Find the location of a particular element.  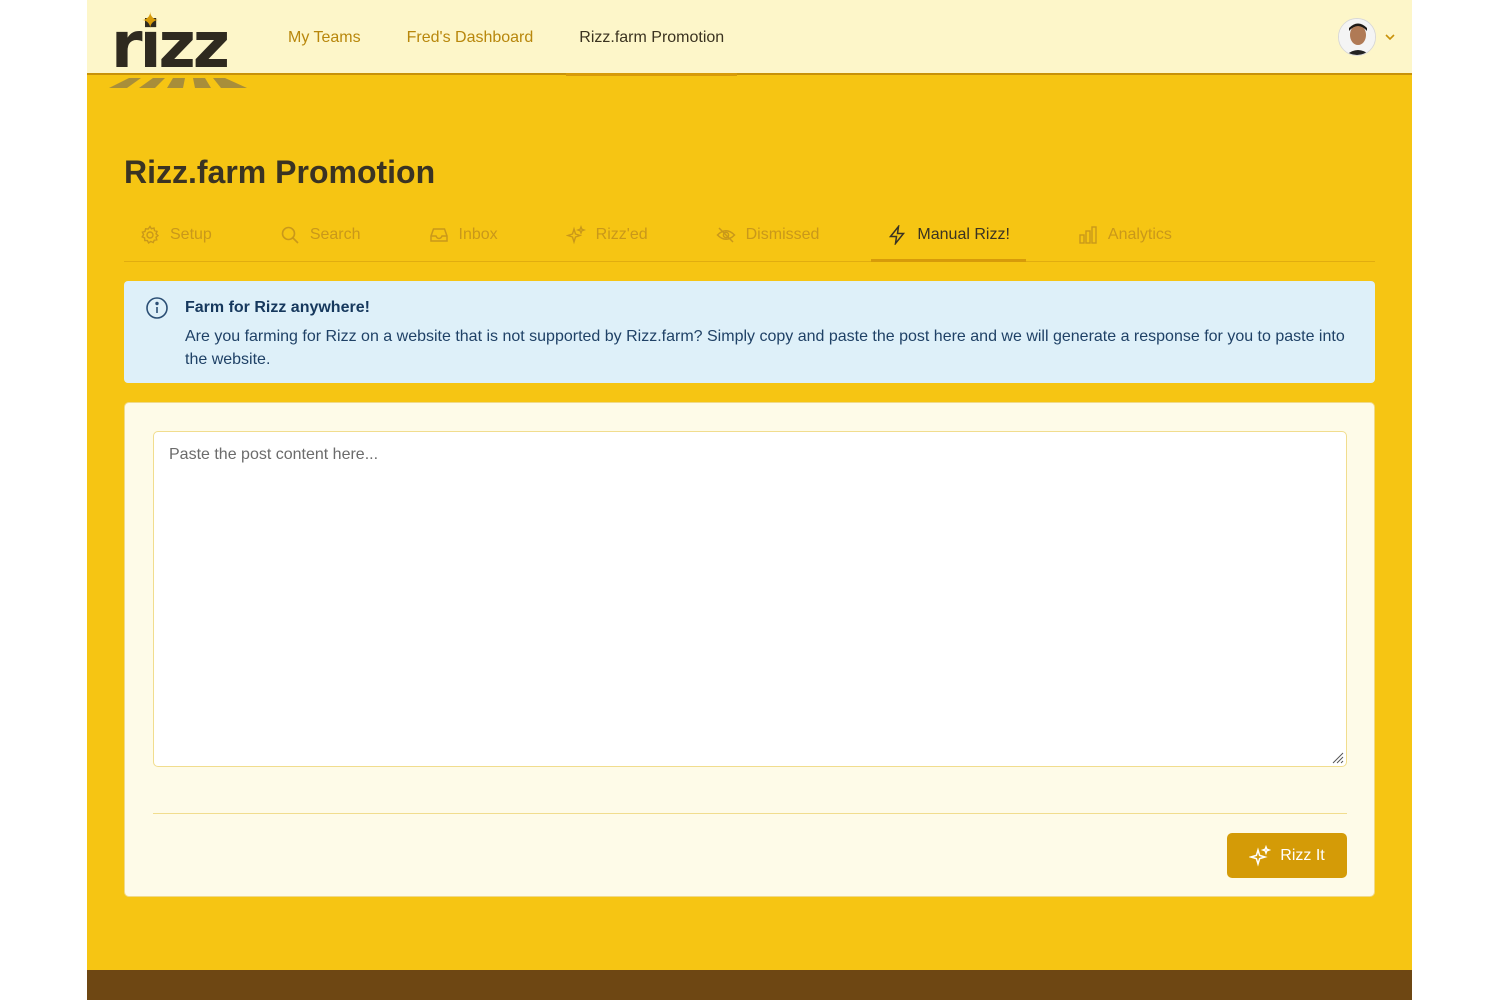

user-menu is located at coordinates (1367, 37).